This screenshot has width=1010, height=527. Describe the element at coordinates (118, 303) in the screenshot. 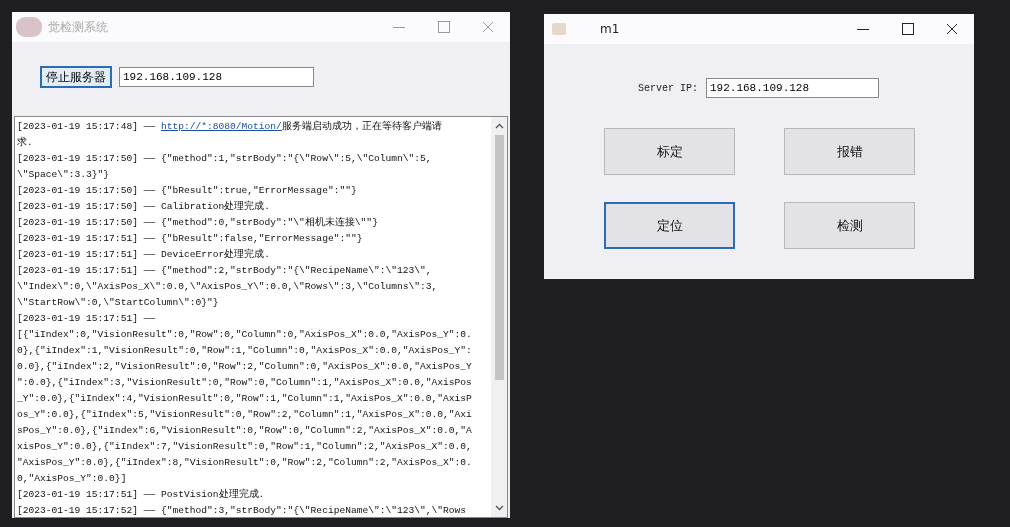

I see `log-line: \"StartRow\":0,\"StartColumn\":0}"}` at that location.